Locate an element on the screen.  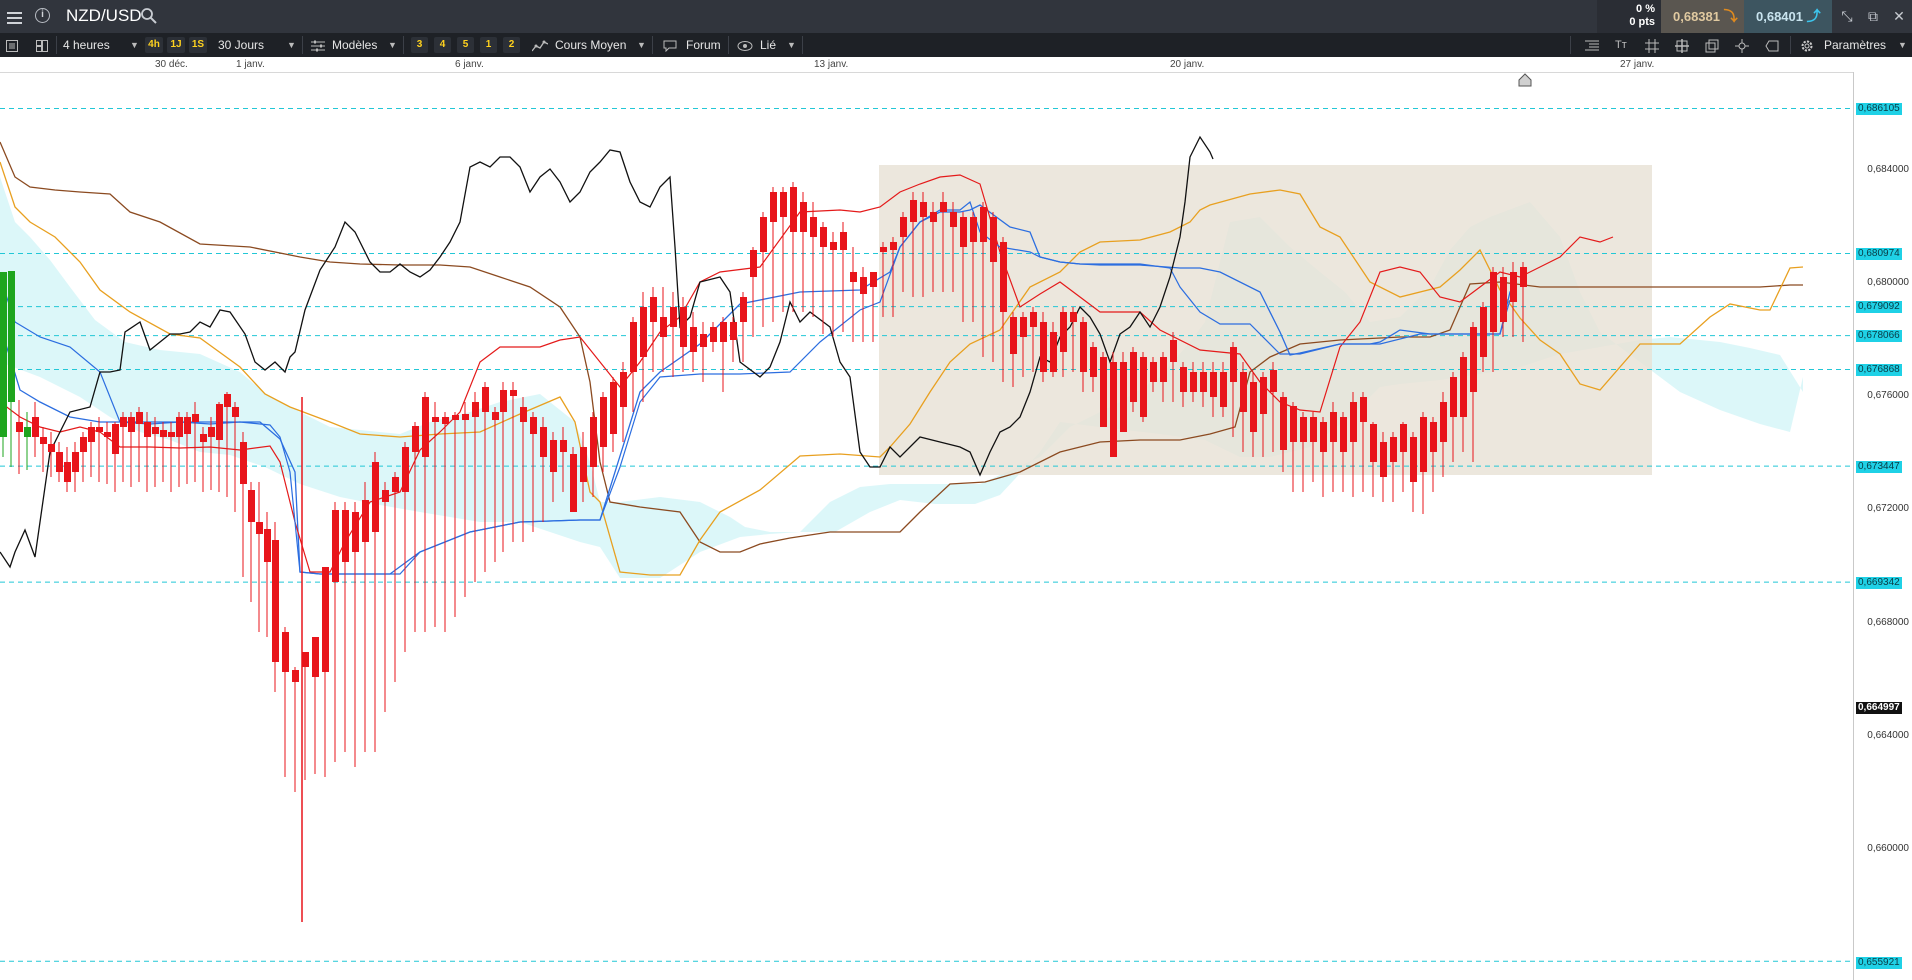
change-box: 0 % 0 pts is located at coordinates (1629, 16).